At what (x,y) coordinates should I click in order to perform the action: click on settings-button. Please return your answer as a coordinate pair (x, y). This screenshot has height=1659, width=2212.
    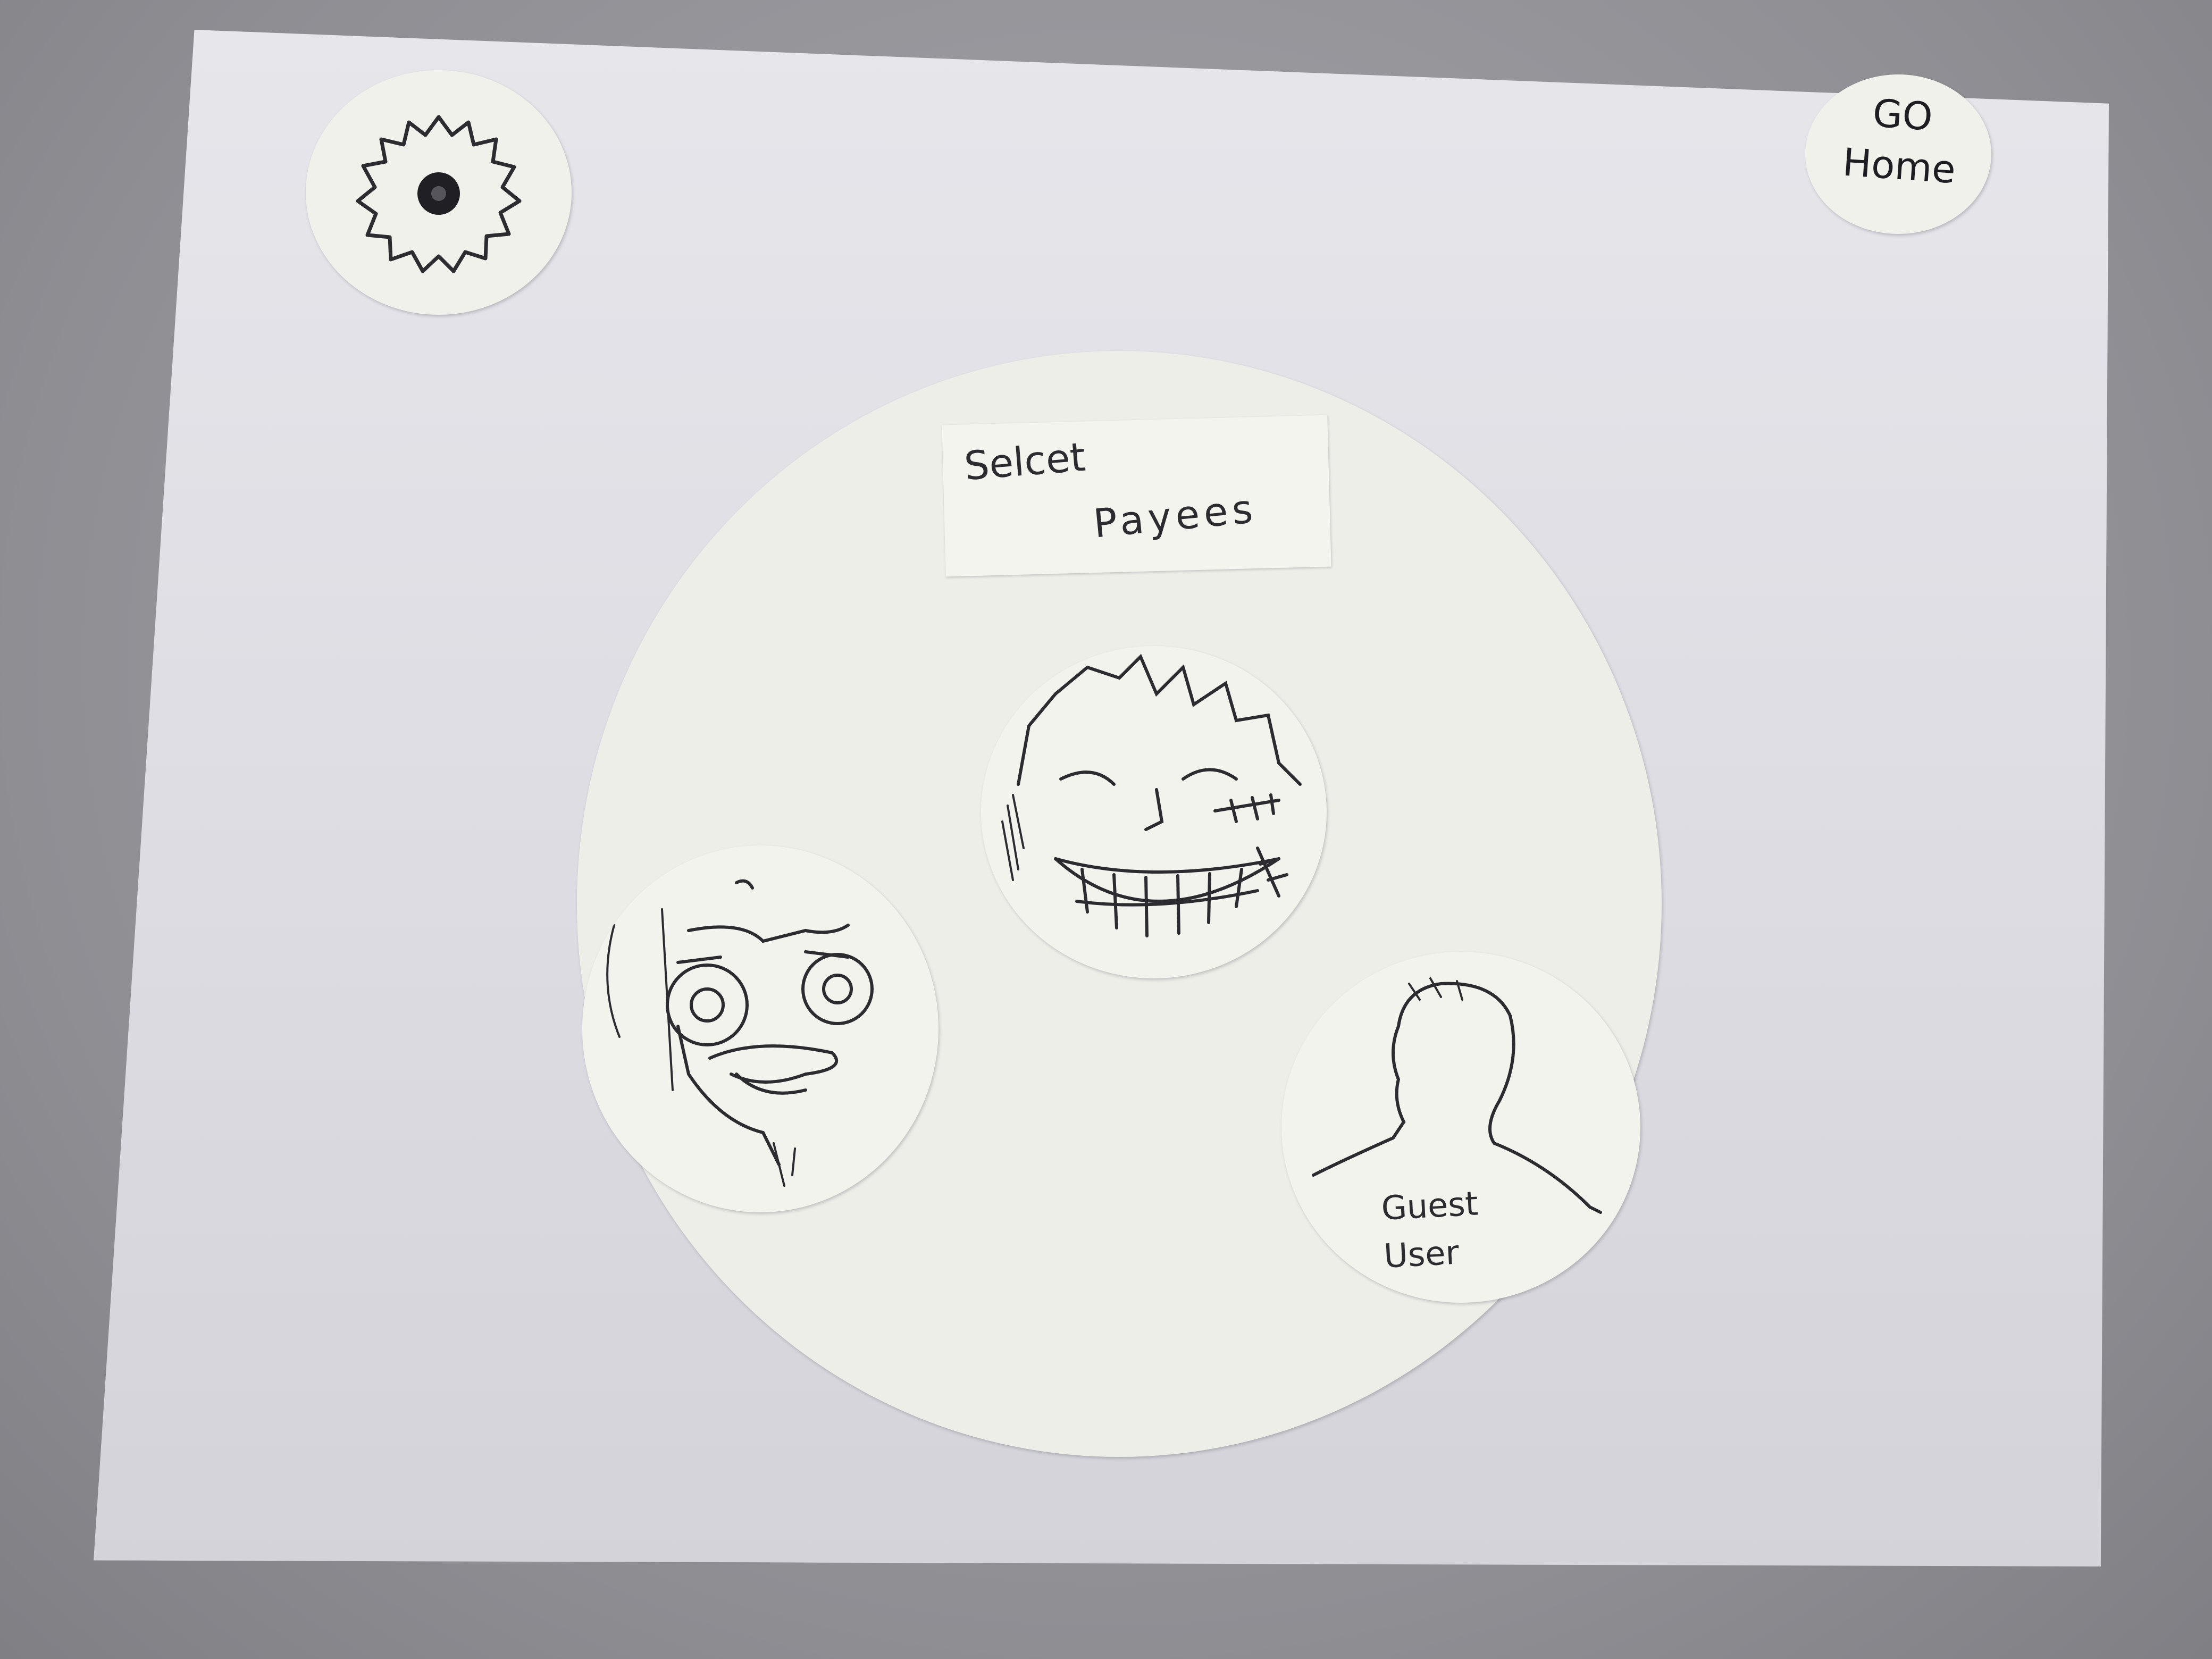
    Looking at the image, I should click on (439, 192).